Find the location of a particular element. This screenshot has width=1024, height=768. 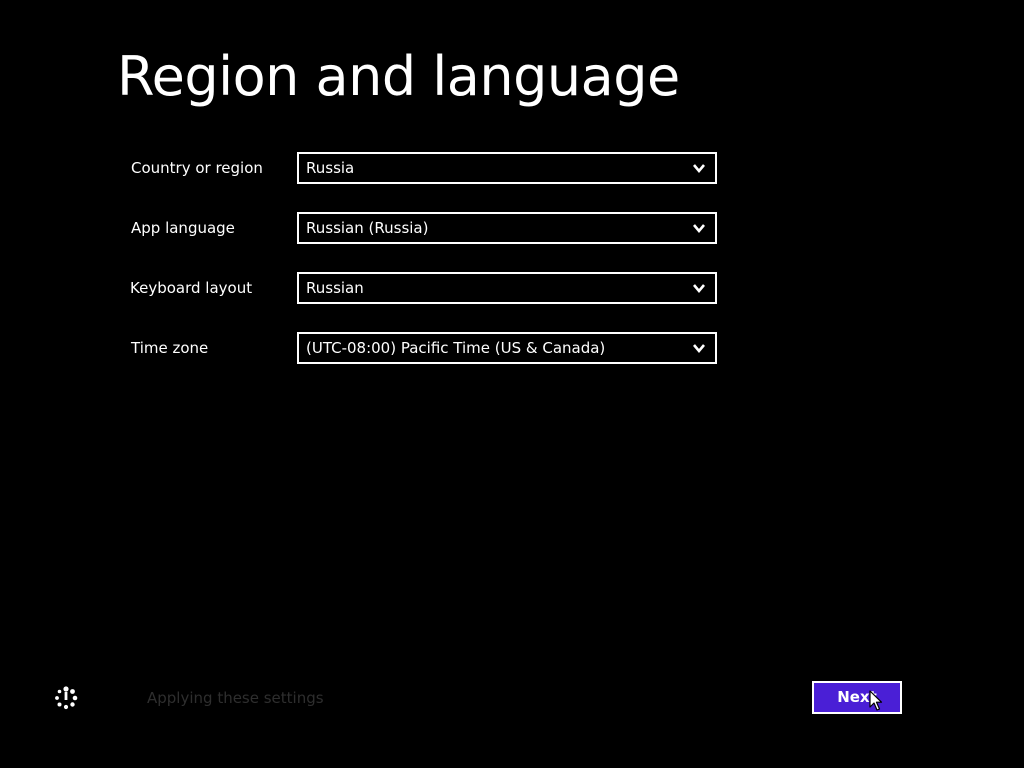

time-zone-value: (UTC-08:00) Pacific Time (US & Canada) is located at coordinates (456, 348).